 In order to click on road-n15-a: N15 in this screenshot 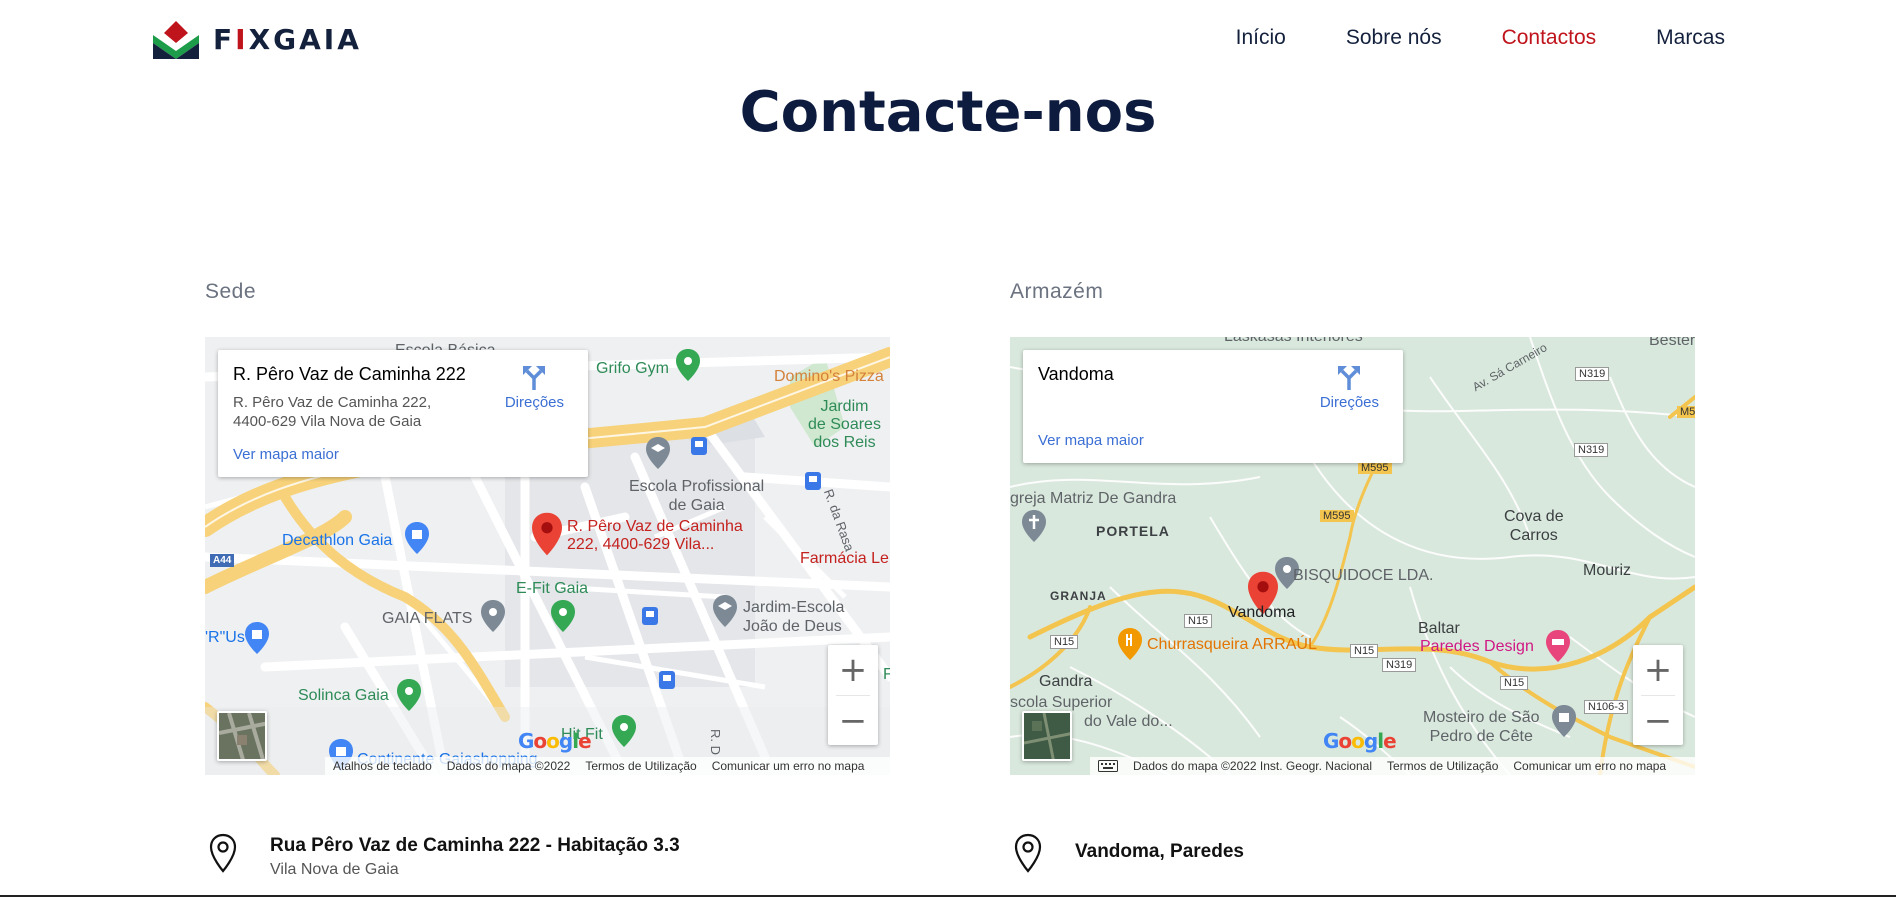, I will do `click(1198, 621)`.